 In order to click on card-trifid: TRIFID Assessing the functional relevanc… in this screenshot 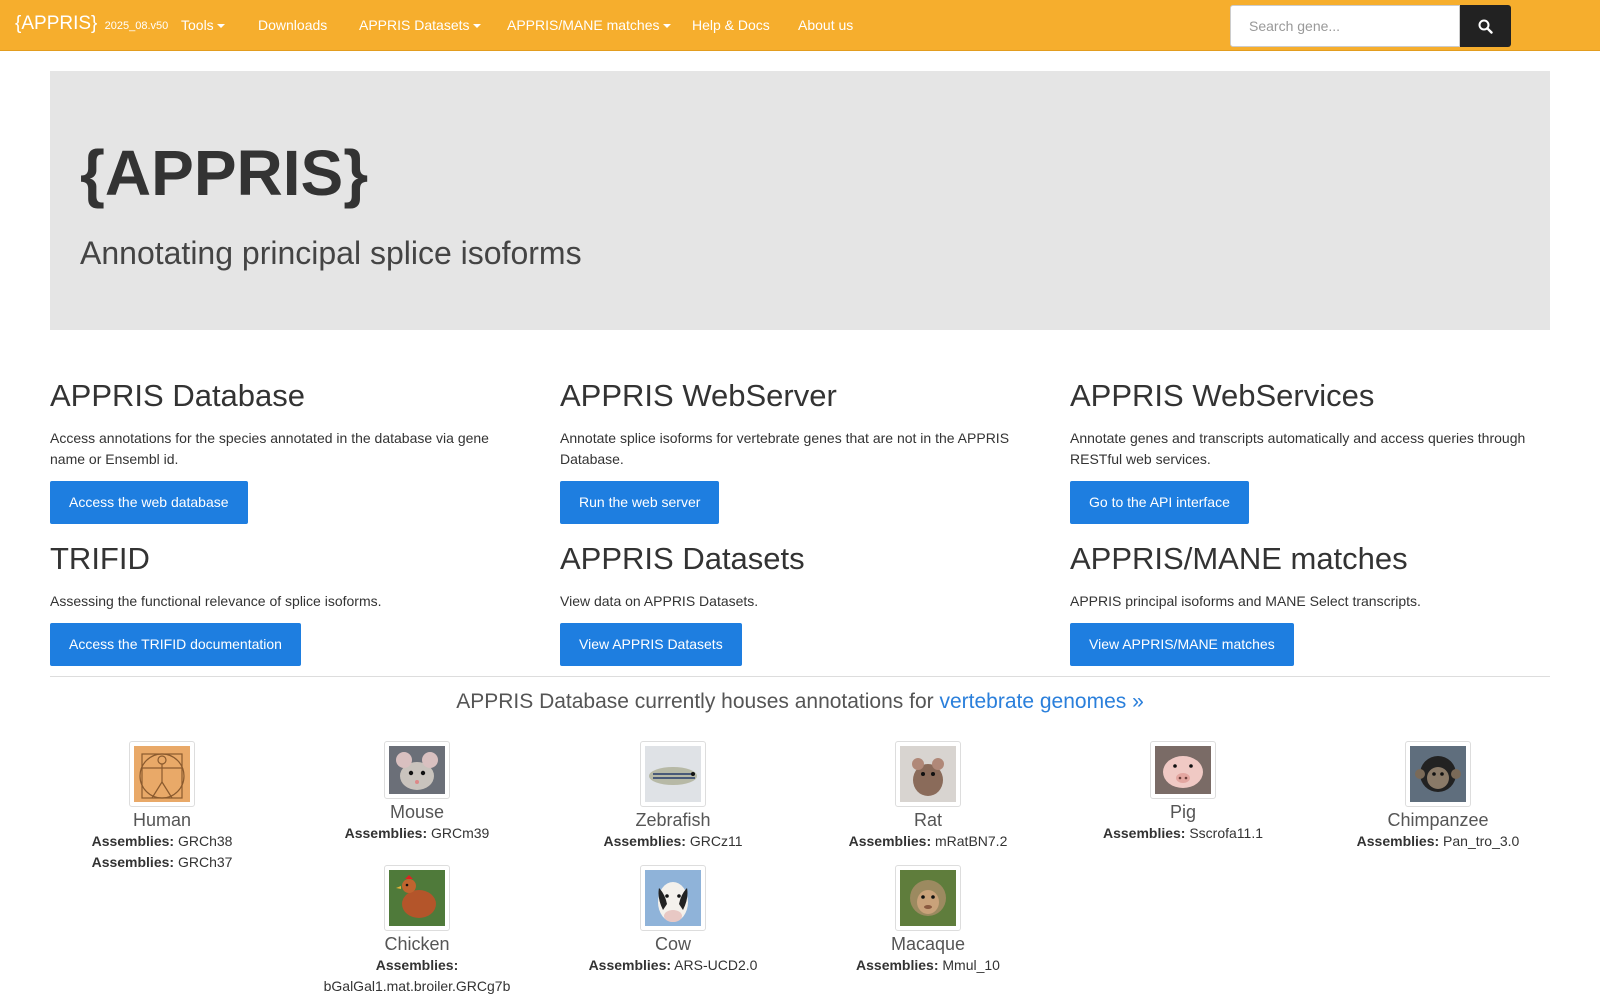, I will do `click(285, 603)`.